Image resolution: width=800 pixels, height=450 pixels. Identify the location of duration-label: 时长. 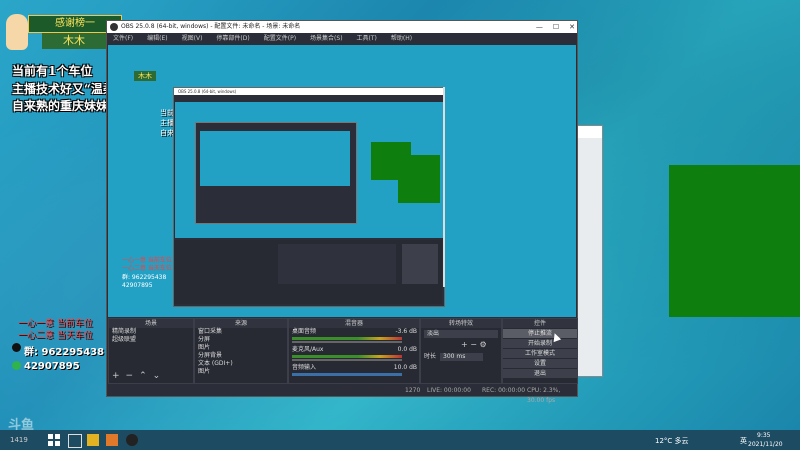
(430, 356).